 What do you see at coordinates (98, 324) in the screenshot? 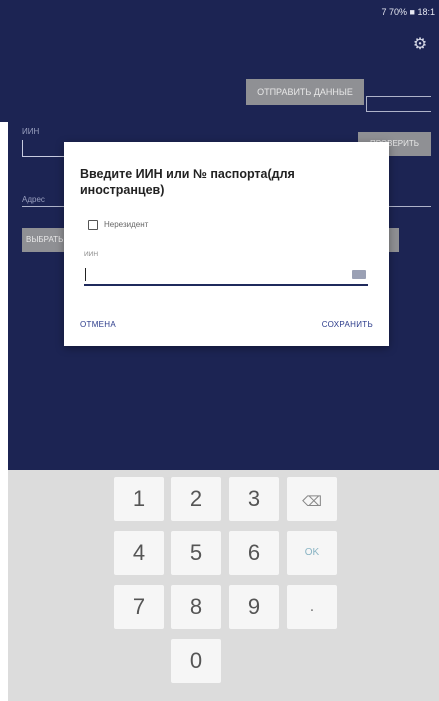
I see `cancel-button: ОТМЕНА` at bounding box center [98, 324].